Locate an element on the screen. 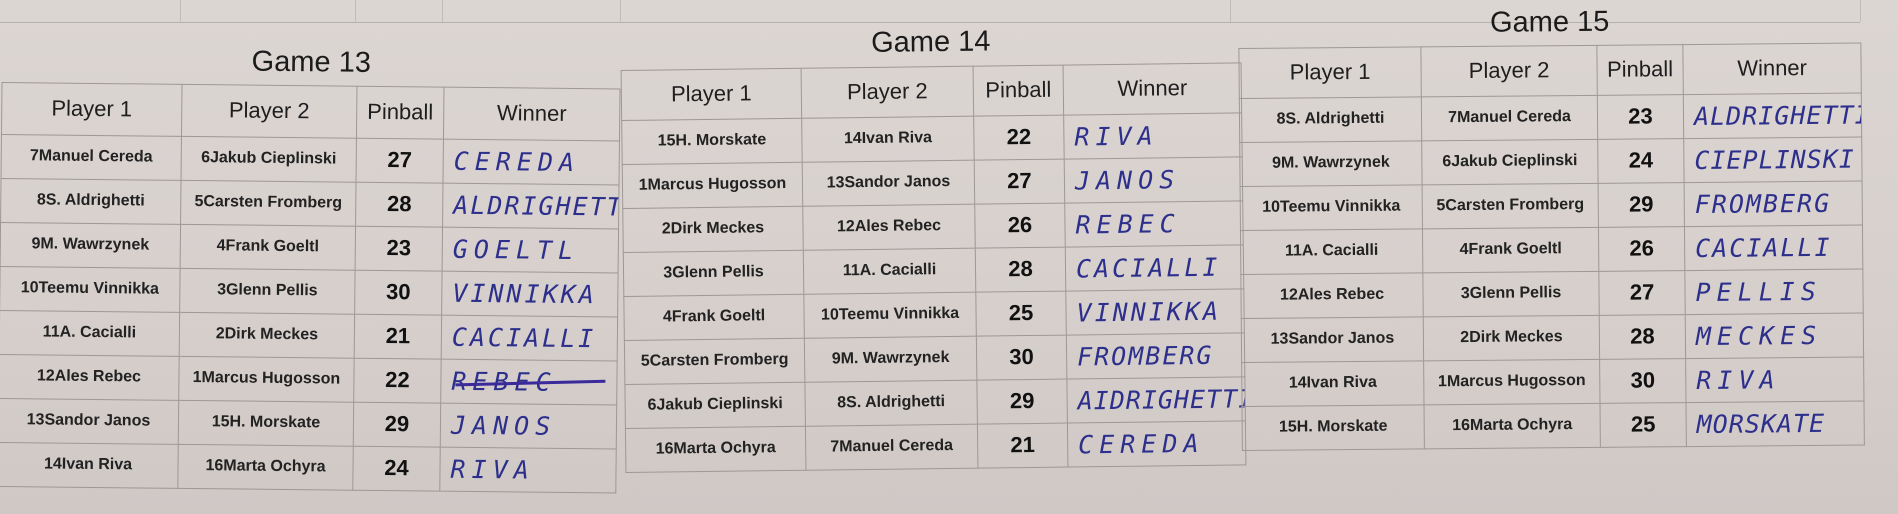  player2-cell: 6Jakub Cieplinski is located at coordinates (269, 158).